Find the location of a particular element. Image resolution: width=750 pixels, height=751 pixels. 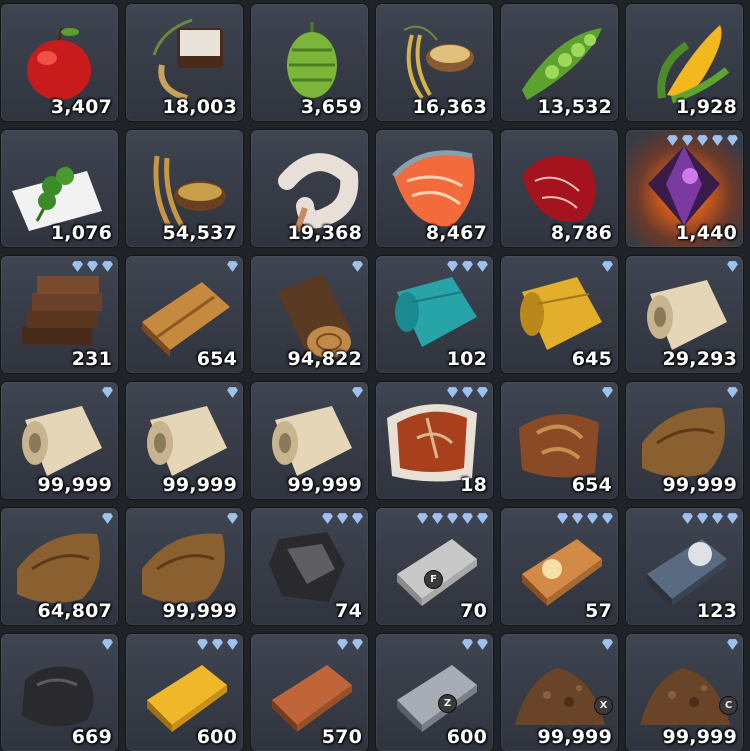

inventory-slot: 8,467 is located at coordinates (434, 188).